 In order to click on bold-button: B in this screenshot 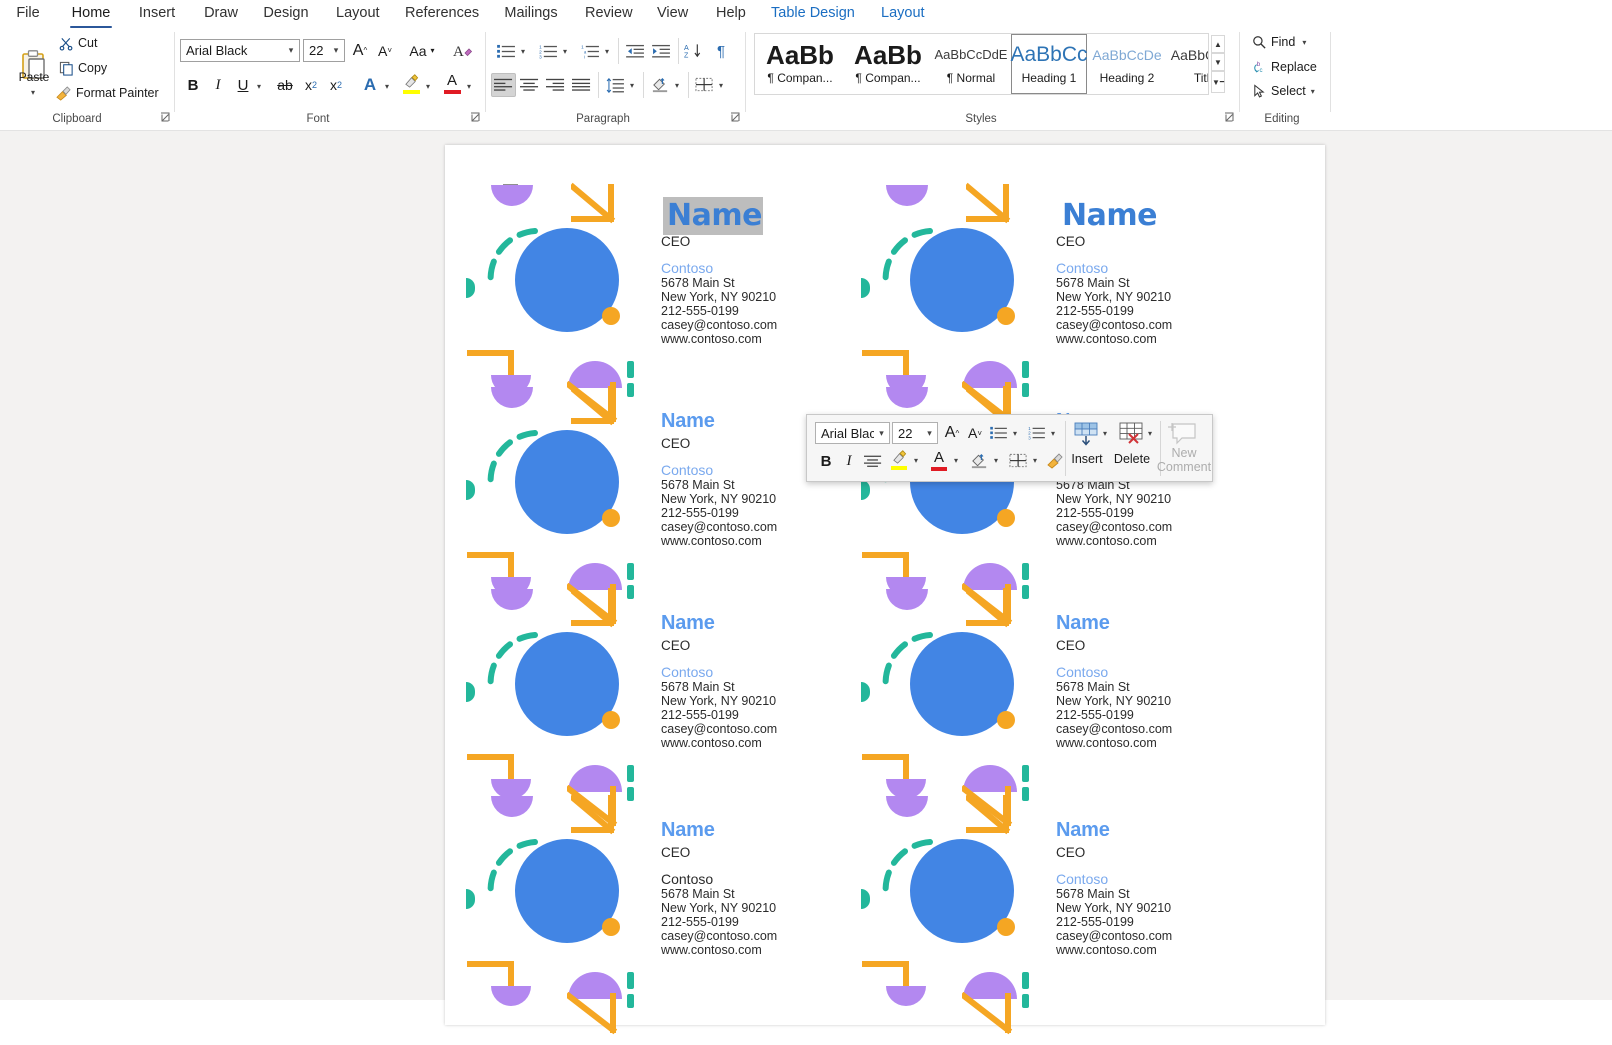, I will do `click(193, 85)`.